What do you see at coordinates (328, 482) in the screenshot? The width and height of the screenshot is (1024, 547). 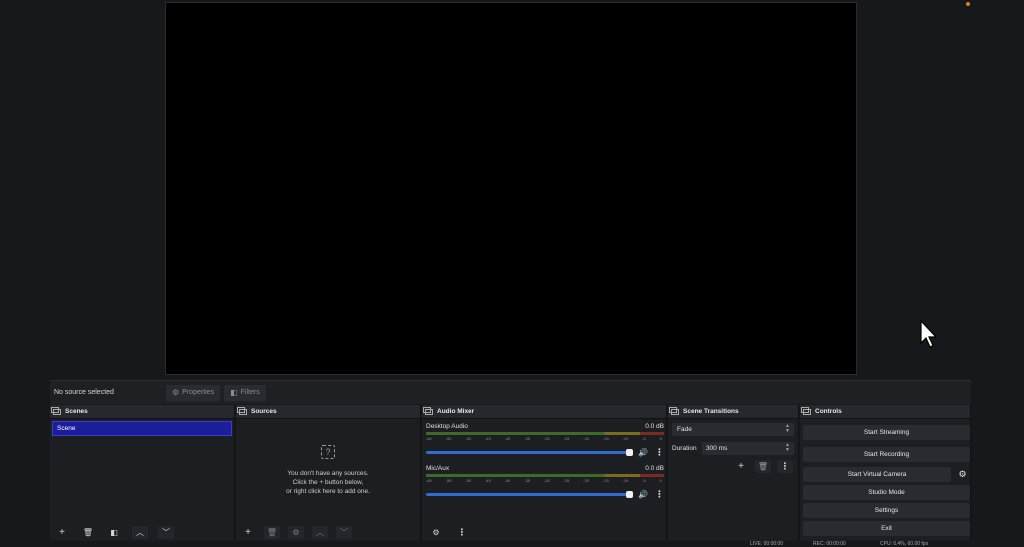 I see `empty-line-2: Click the + button below,` at bounding box center [328, 482].